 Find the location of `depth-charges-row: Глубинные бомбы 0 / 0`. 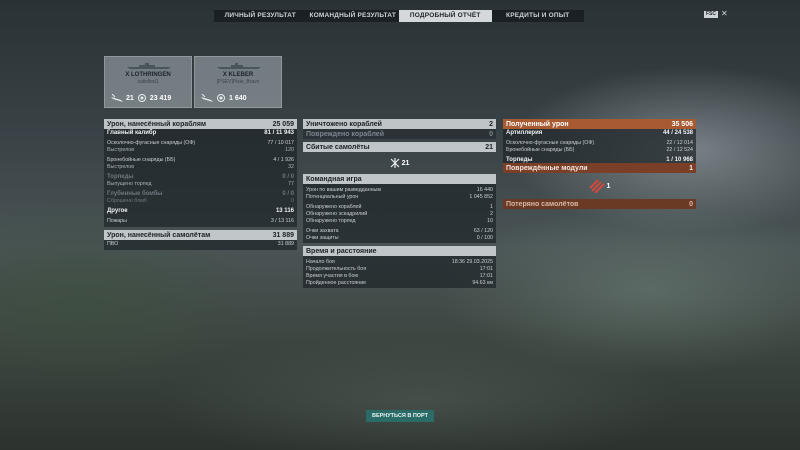

depth-charges-row: Глубинные бомбы 0 / 0 is located at coordinates (200, 193).